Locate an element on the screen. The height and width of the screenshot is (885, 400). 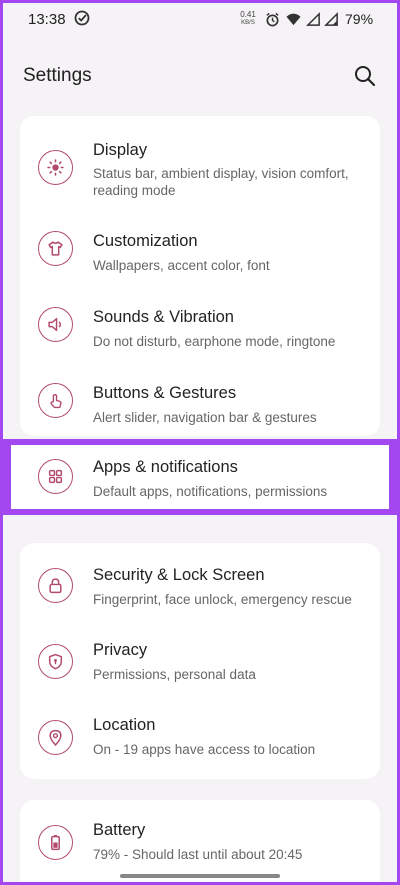
apps-icon-circle is located at coordinates (55, 476).